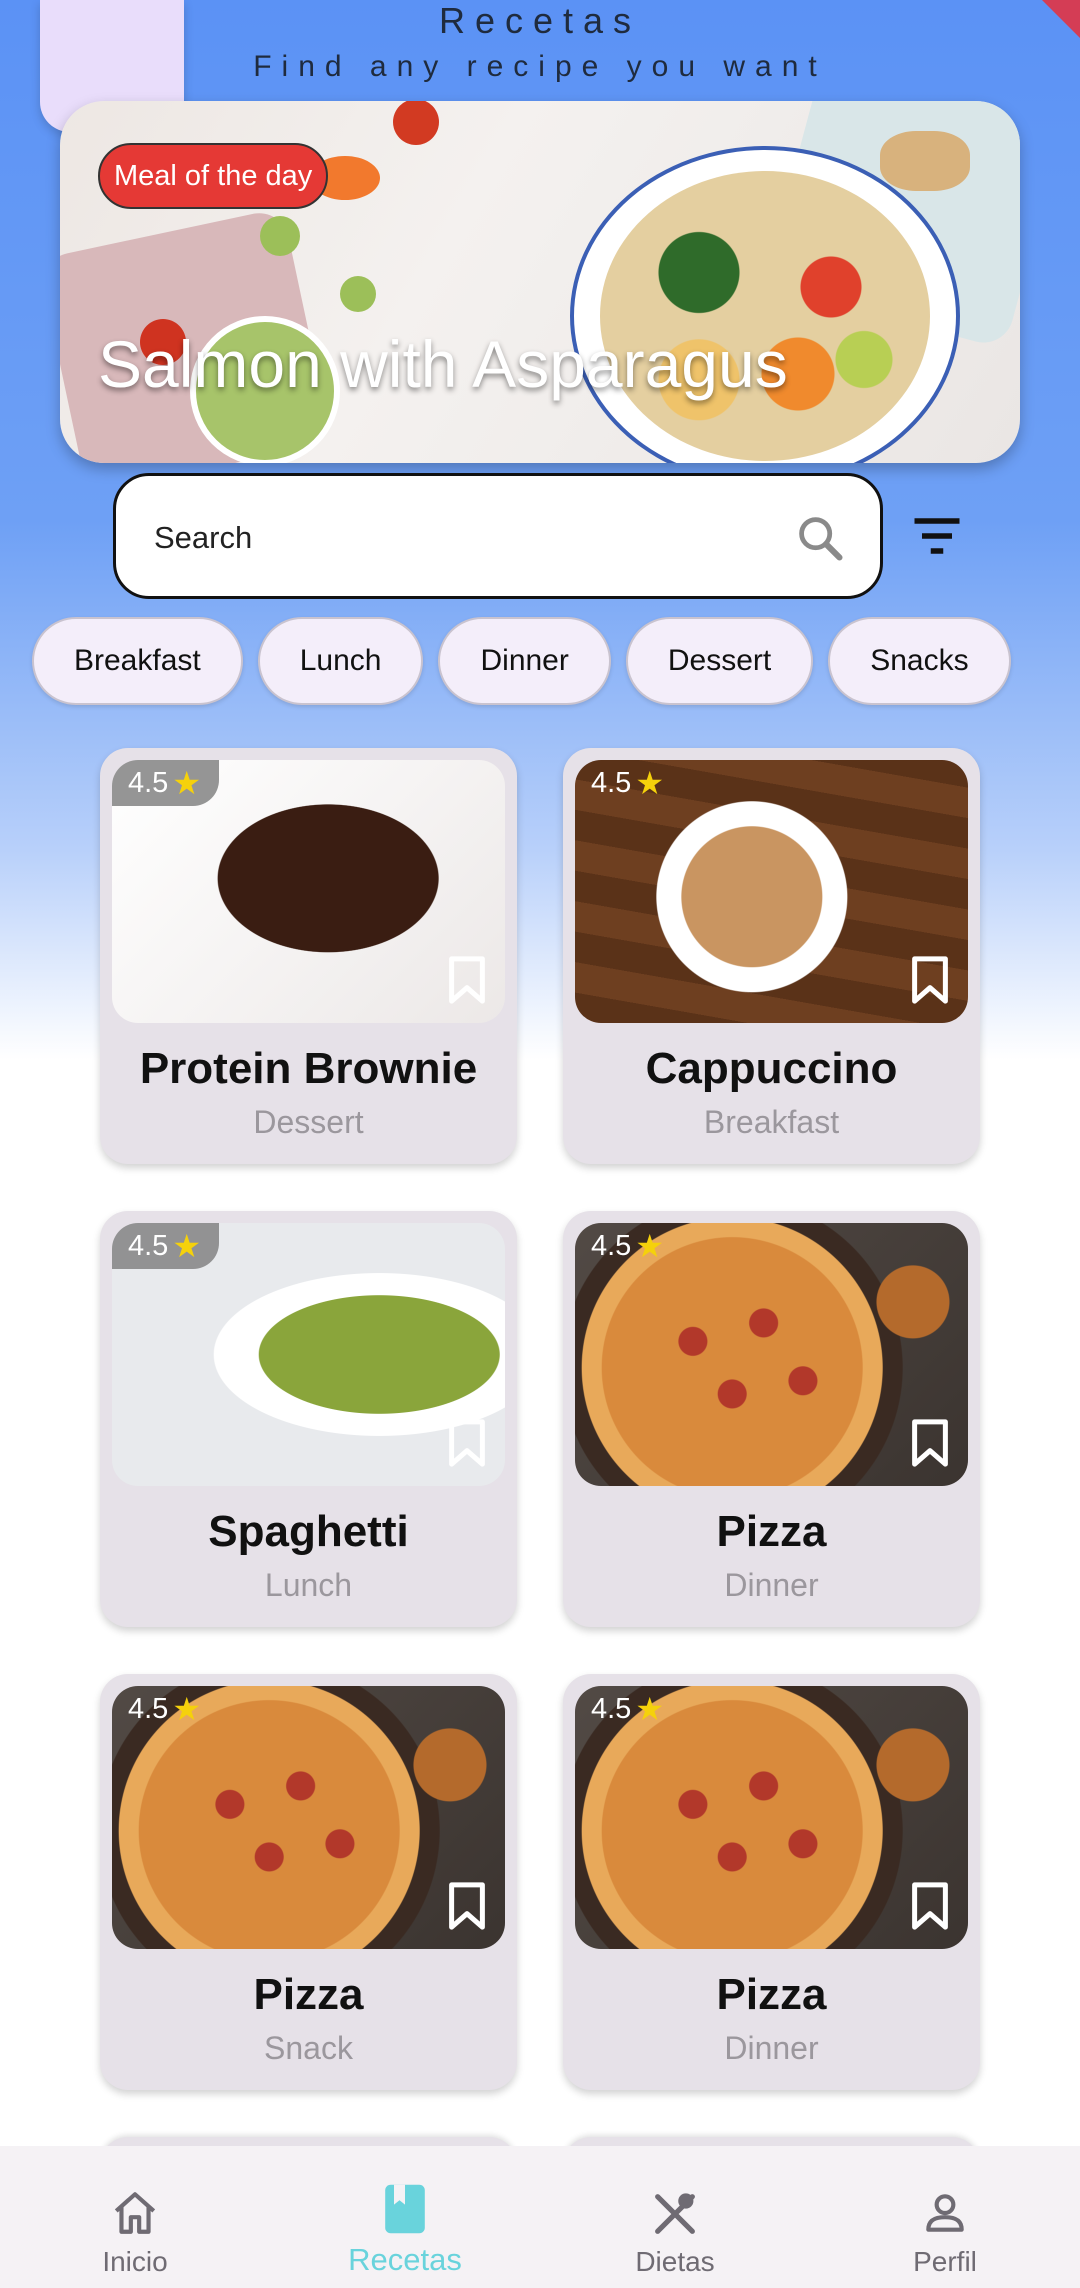 The height and width of the screenshot is (2288, 1080). Describe the element at coordinates (771, 1068) in the screenshot. I see `recipe-title: Cappuccino` at that location.